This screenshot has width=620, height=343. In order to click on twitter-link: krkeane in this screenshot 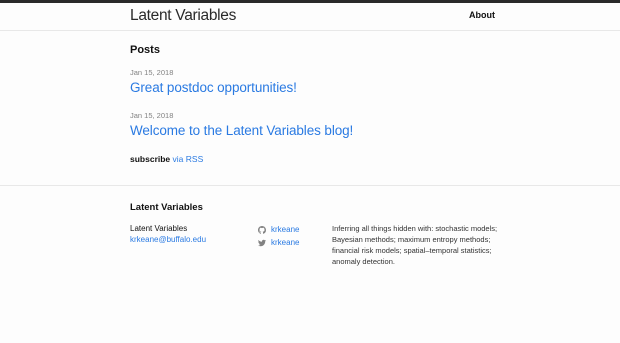, I will do `click(278, 242)`.